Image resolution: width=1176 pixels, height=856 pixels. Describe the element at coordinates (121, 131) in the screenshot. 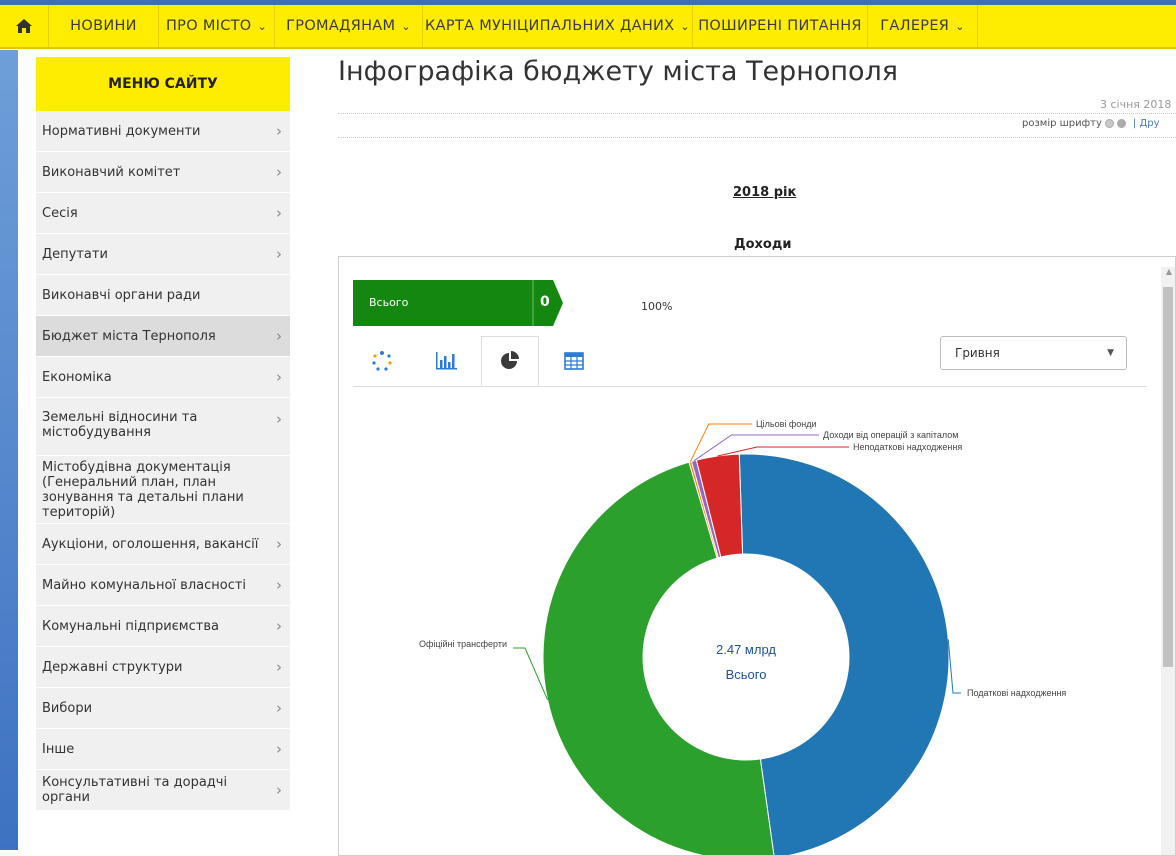

I see `sidebar-item-label: Нормативні документи` at that location.